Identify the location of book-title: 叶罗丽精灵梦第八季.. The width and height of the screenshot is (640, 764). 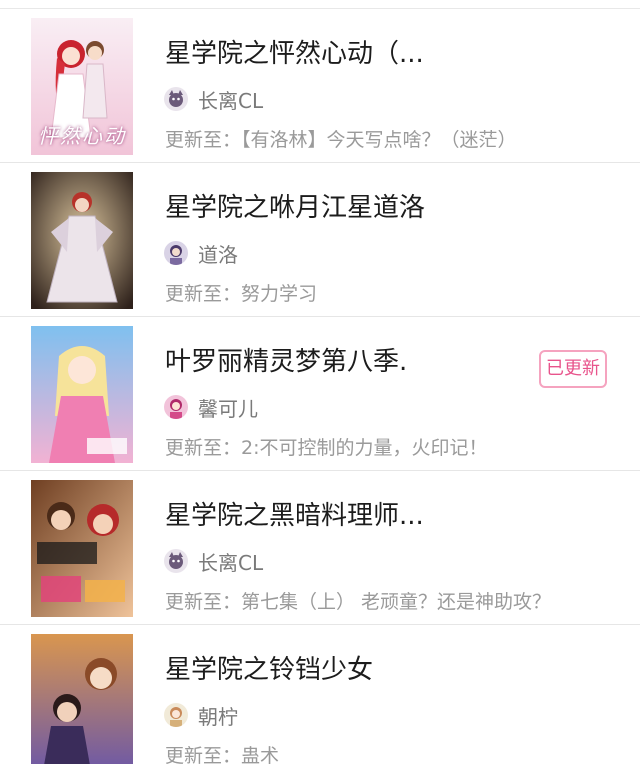
(286, 359).